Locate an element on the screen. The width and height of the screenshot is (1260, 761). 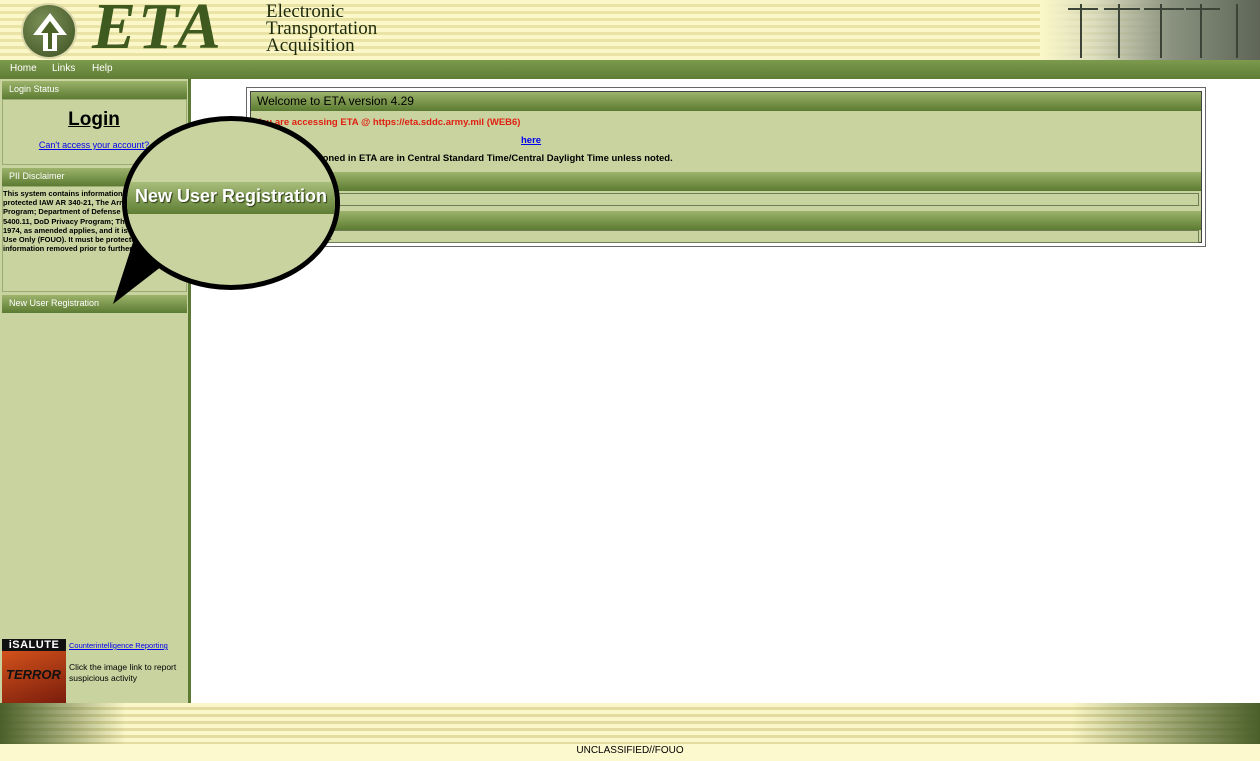
section-content-box is located at coordinates (727, 199).